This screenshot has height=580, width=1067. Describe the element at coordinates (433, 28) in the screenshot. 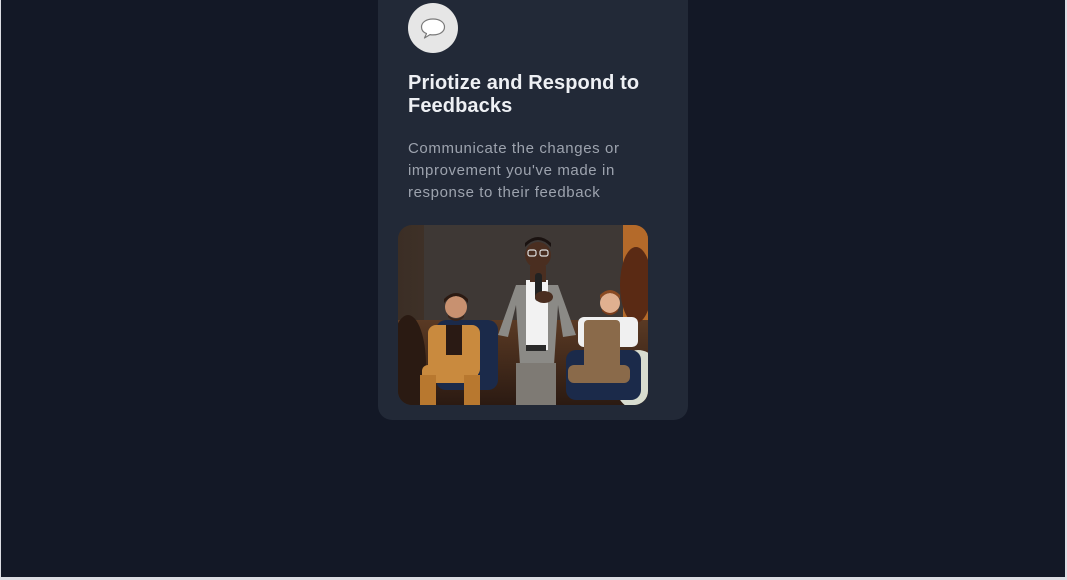

I see `speech-bubble-icon` at that location.